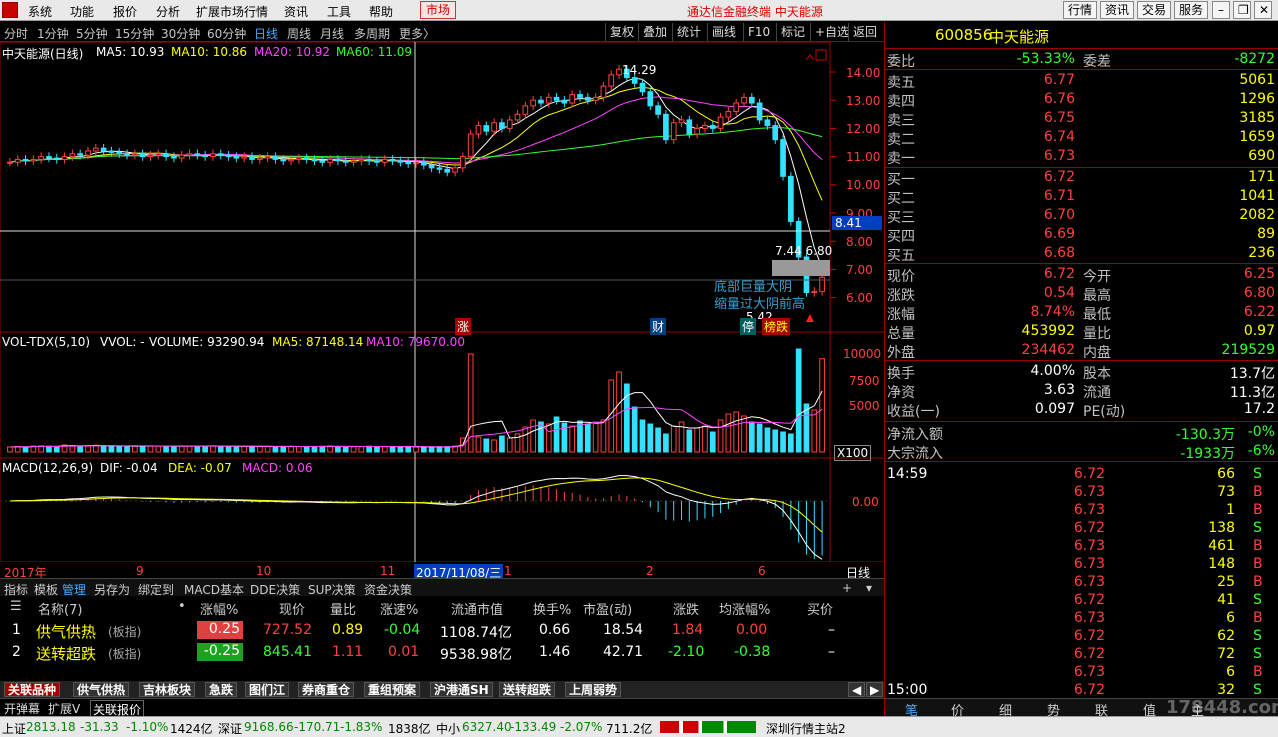 The width and height of the screenshot is (1278, 737). What do you see at coordinates (1080, 10) in the screenshot?
I see `quote-button: 行情` at bounding box center [1080, 10].